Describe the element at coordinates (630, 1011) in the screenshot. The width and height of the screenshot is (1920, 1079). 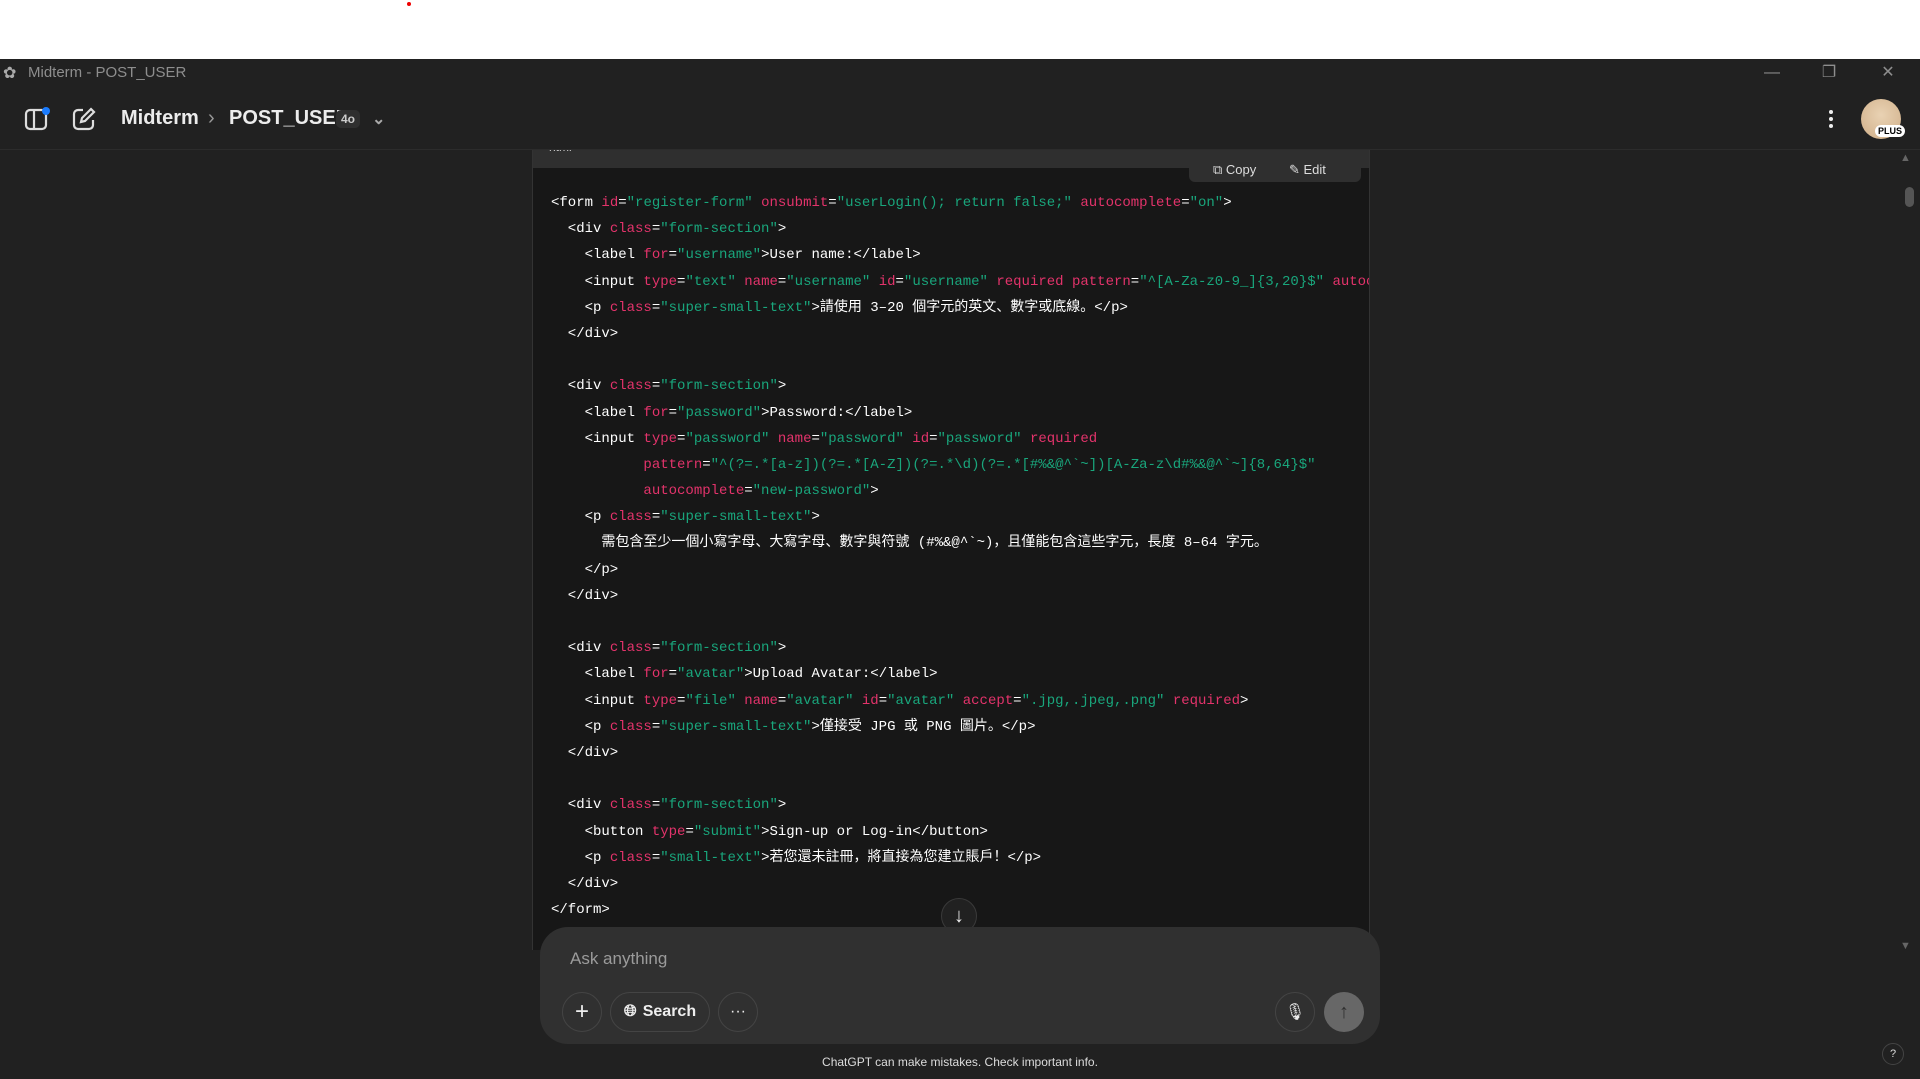
I see `globe-icon: 🌐︎` at that location.